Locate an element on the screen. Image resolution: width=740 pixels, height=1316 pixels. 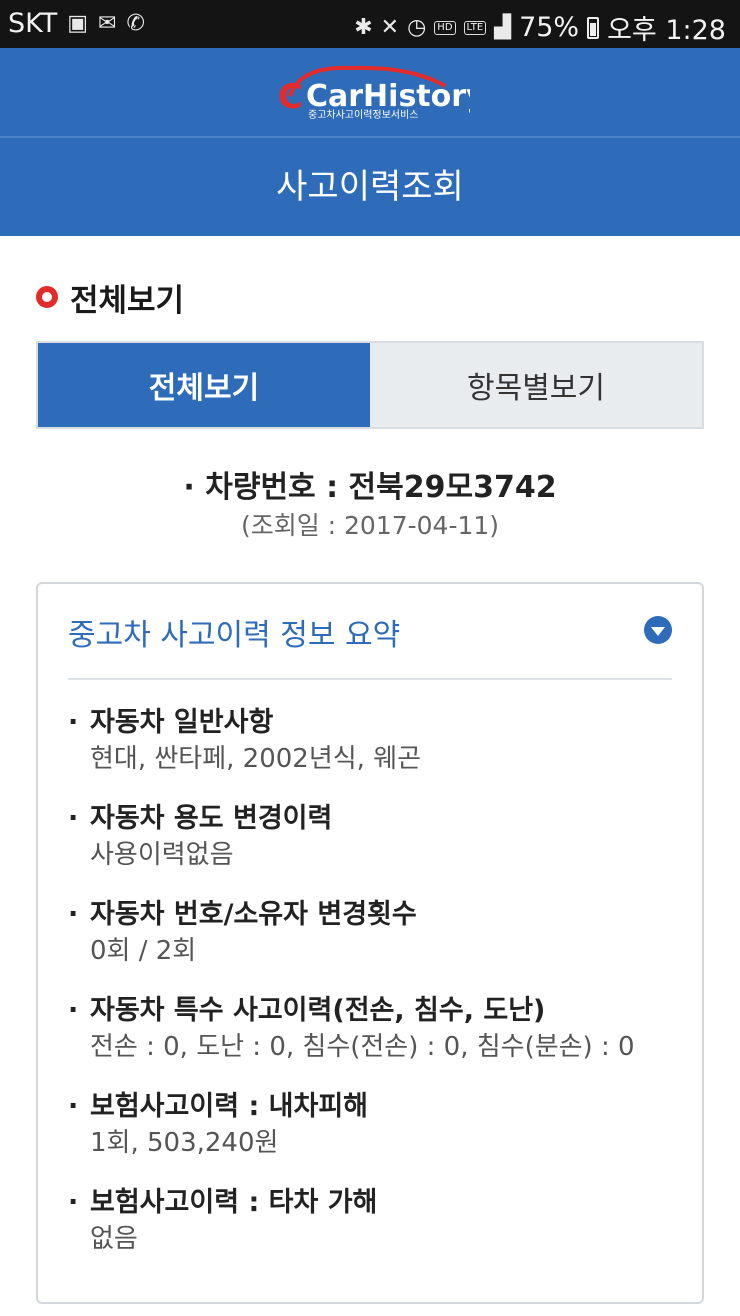
signal-icon: ▟ is located at coordinates (503, 27).